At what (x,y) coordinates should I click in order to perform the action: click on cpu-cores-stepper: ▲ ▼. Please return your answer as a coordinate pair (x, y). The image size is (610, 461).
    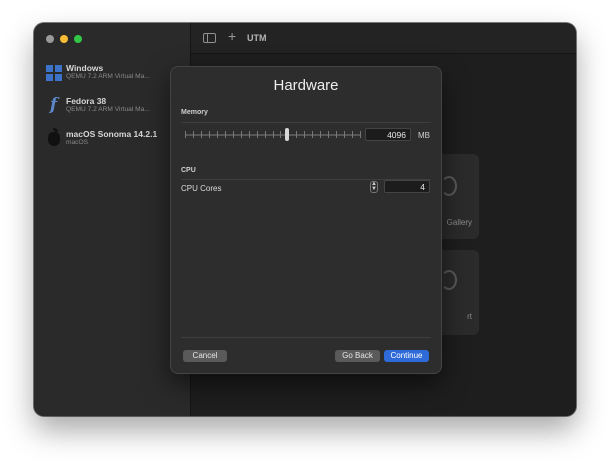
    Looking at the image, I should click on (374, 187).